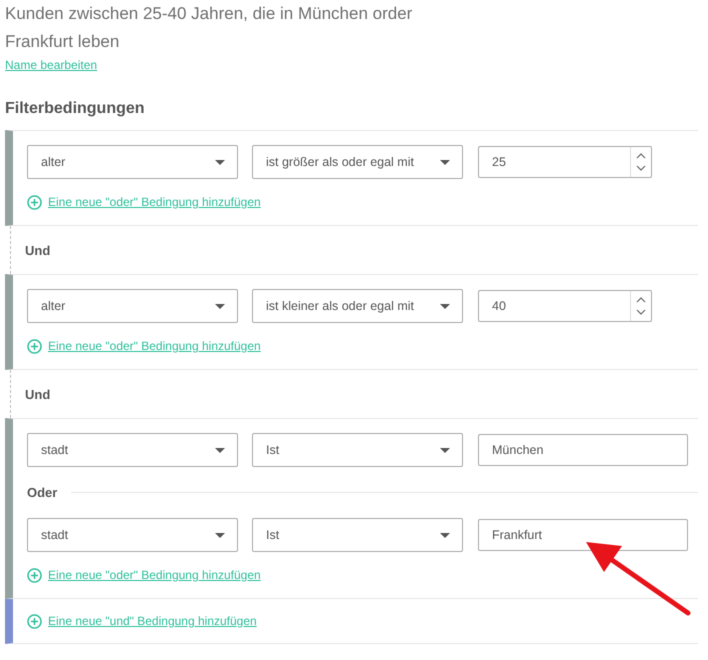 This screenshot has height=660, width=708. Describe the element at coordinates (583, 450) in the screenshot. I see `value-field: München` at that location.